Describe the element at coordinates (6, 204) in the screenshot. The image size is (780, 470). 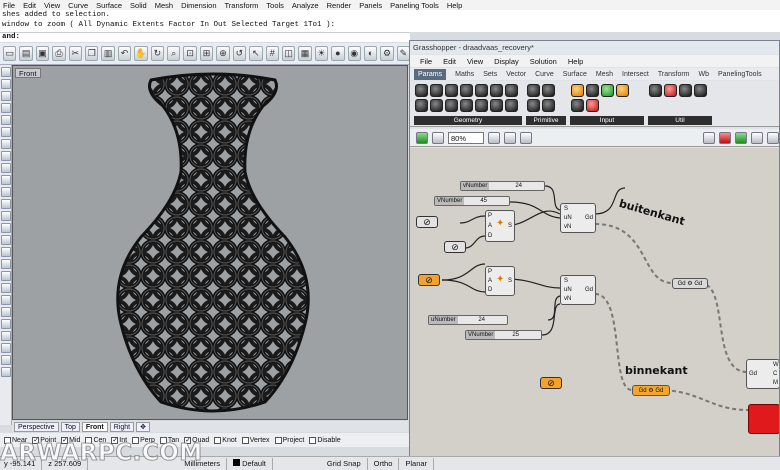
I see `extrude-tool-icon` at that location.